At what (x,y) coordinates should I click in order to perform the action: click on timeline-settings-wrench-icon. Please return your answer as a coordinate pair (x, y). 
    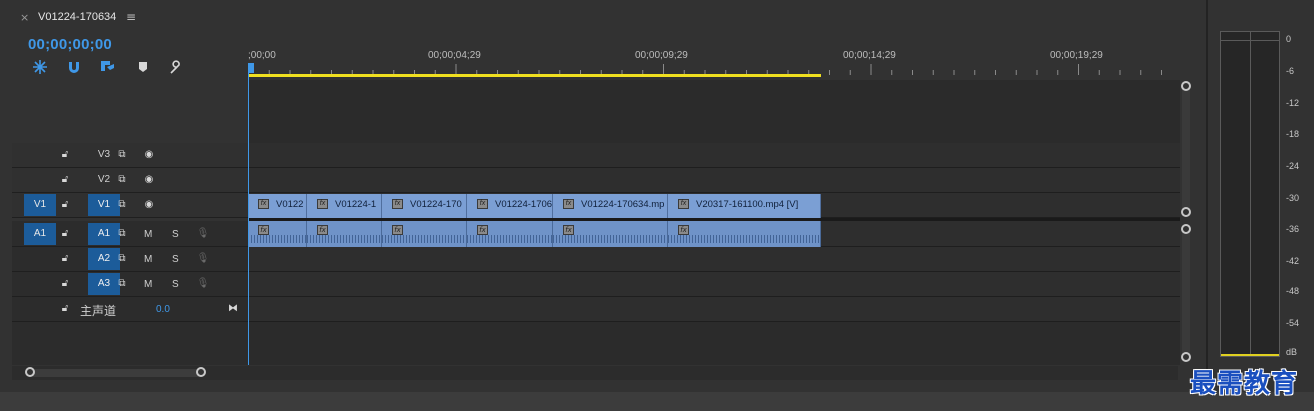
    Looking at the image, I should click on (176, 67).